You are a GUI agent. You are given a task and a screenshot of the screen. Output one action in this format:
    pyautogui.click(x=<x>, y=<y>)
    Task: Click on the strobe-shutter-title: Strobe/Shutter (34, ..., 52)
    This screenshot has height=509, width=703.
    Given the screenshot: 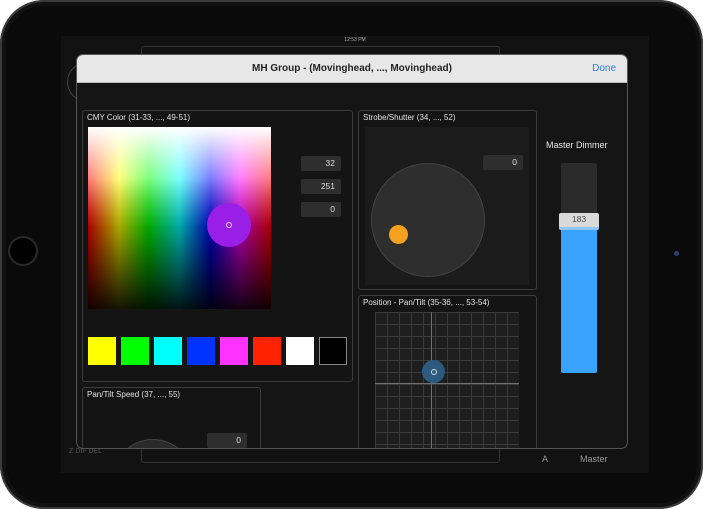 What is the action you would take?
    pyautogui.click(x=409, y=117)
    